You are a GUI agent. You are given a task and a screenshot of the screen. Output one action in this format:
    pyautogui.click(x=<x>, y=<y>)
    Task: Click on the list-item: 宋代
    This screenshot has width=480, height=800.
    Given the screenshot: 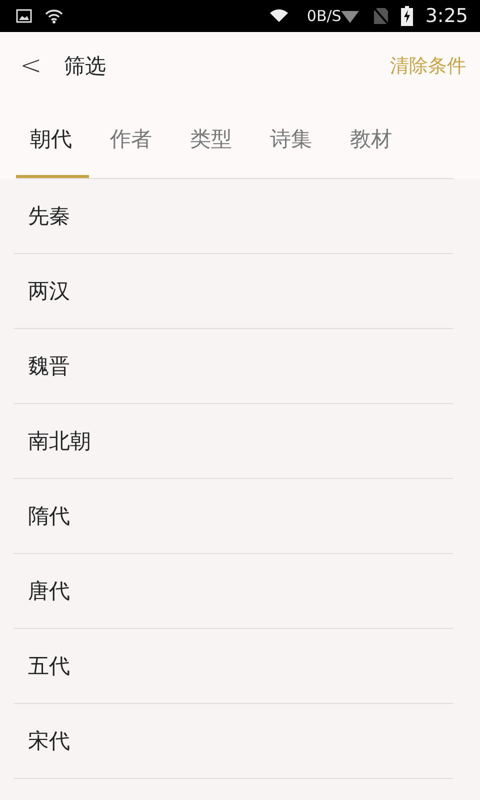 What is the action you would take?
    pyautogui.click(x=49, y=741)
    